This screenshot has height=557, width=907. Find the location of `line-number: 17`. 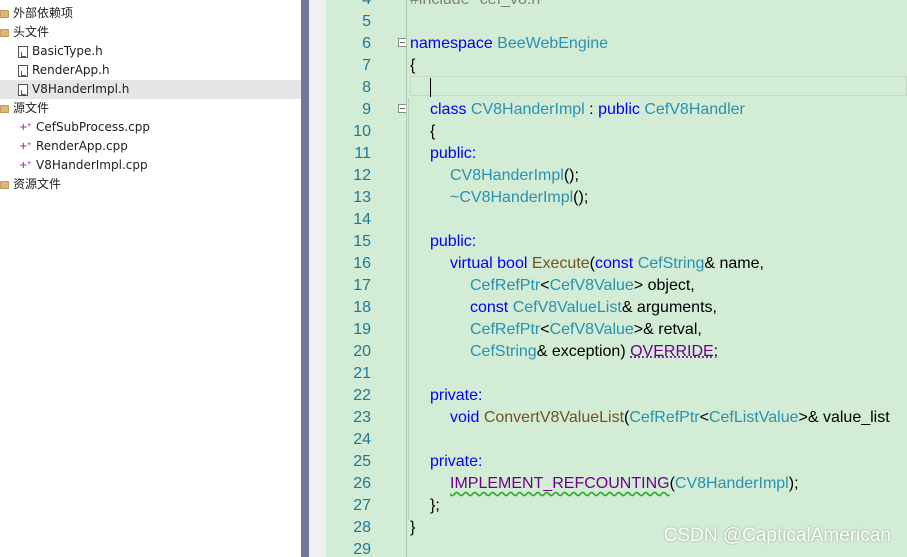

line-number: 17 is located at coordinates (362, 285).